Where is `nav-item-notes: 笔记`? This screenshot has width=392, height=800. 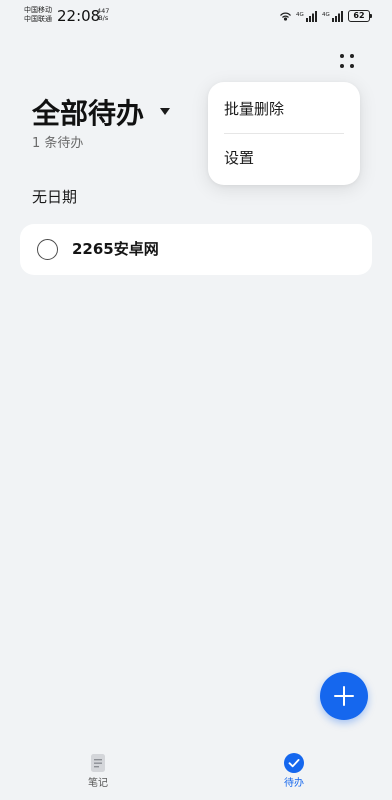
nav-item-notes: 笔记 is located at coordinates (98, 772).